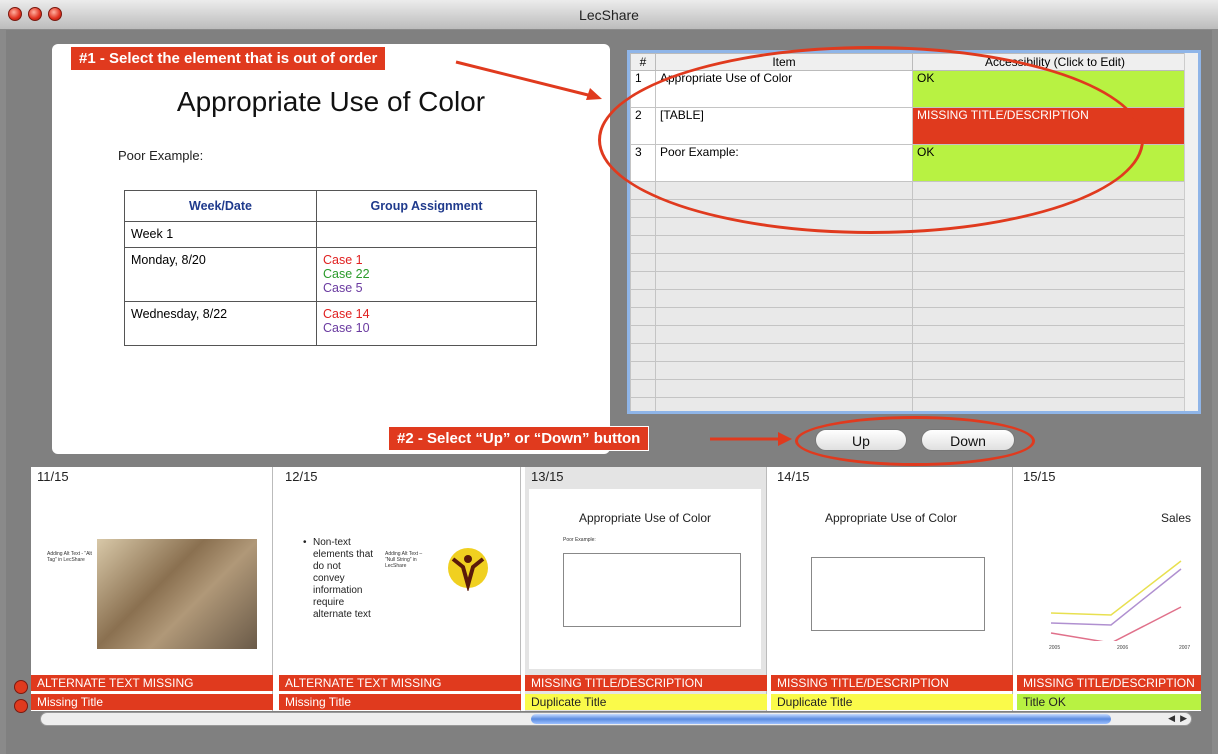  I want to click on table-cell-date: Week 1, so click(220, 234).